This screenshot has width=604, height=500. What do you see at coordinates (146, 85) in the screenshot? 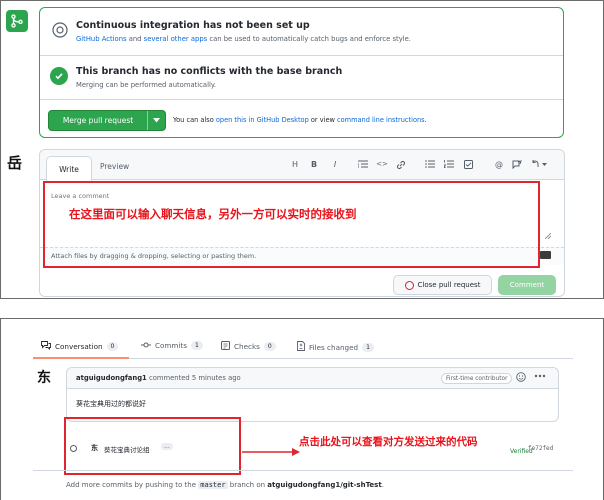
I see `no-conflicts-subtitle: Merging can be performed automatically.` at bounding box center [146, 85].